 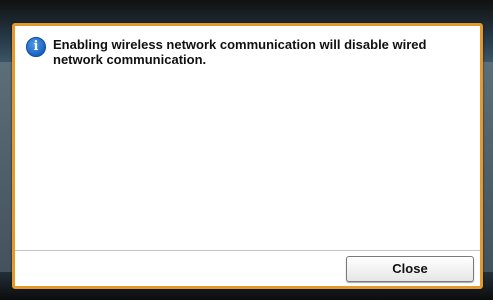 What do you see at coordinates (36, 47) in the screenshot?
I see `info-icon: i` at bounding box center [36, 47].